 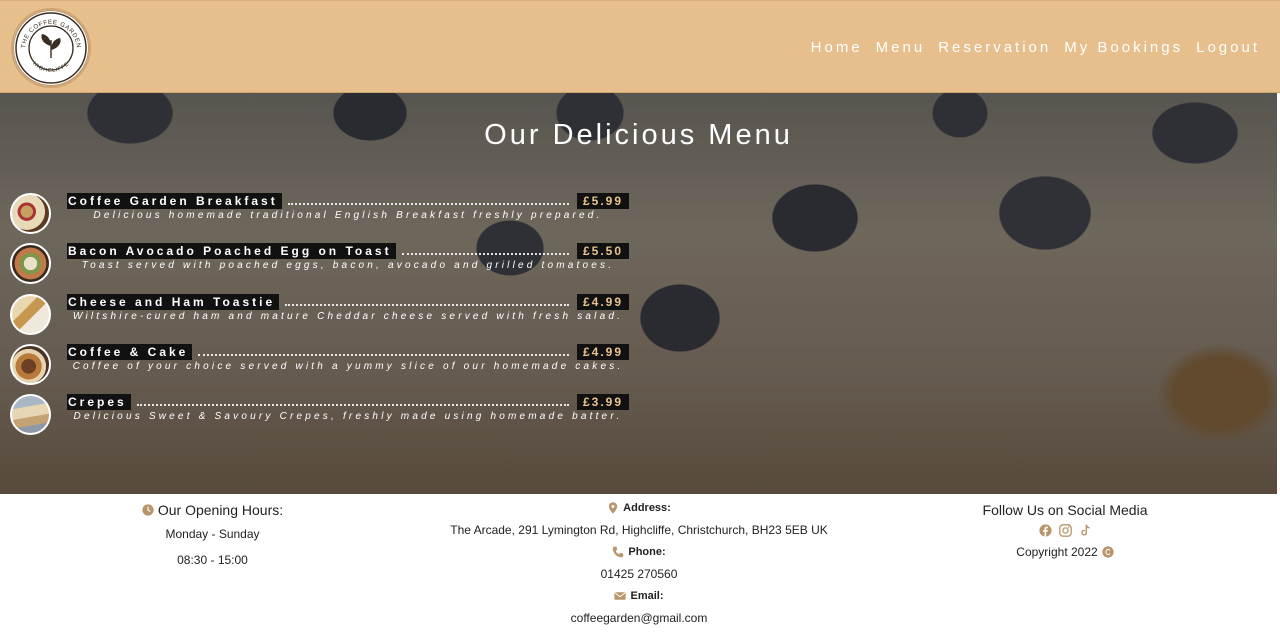 What do you see at coordinates (837, 47) in the screenshot?
I see `nav-home: Home` at bounding box center [837, 47].